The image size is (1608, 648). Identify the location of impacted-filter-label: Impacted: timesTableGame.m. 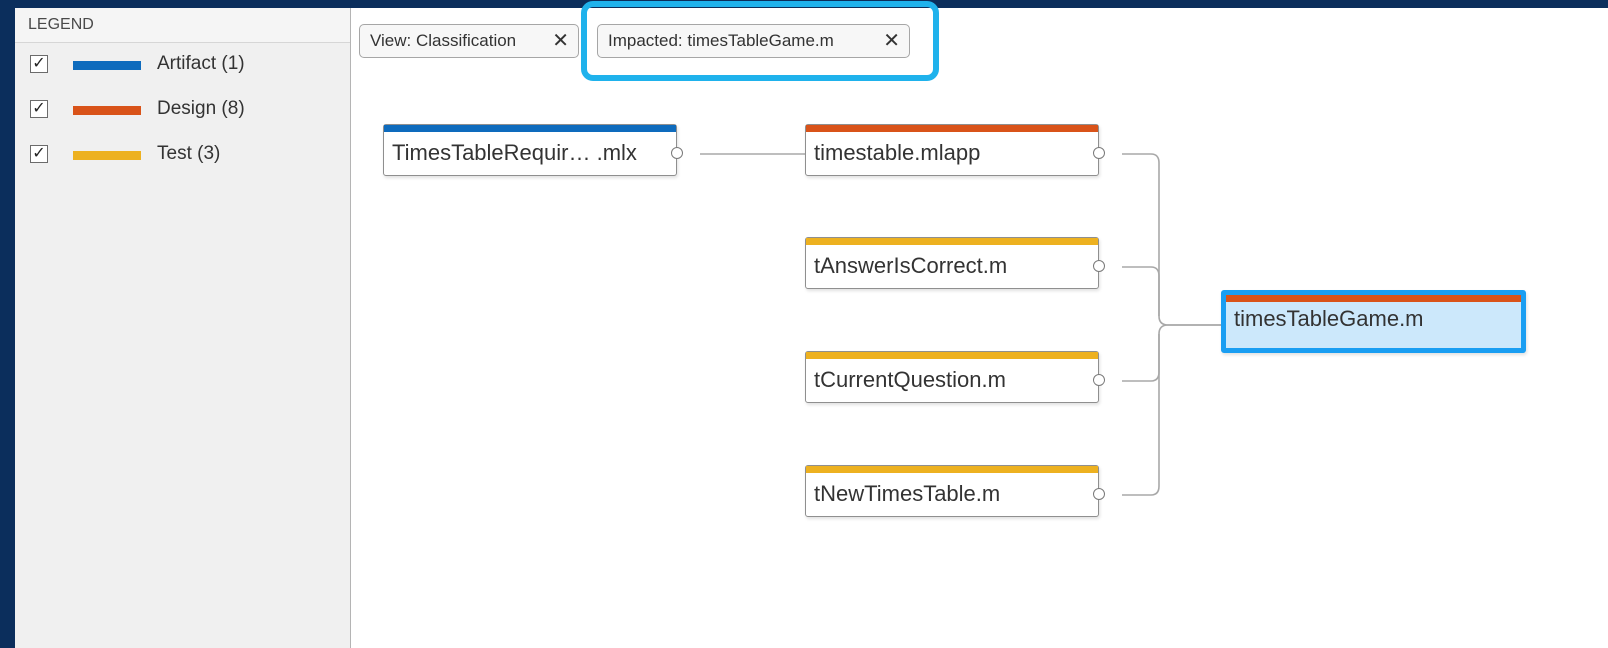
(721, 40).